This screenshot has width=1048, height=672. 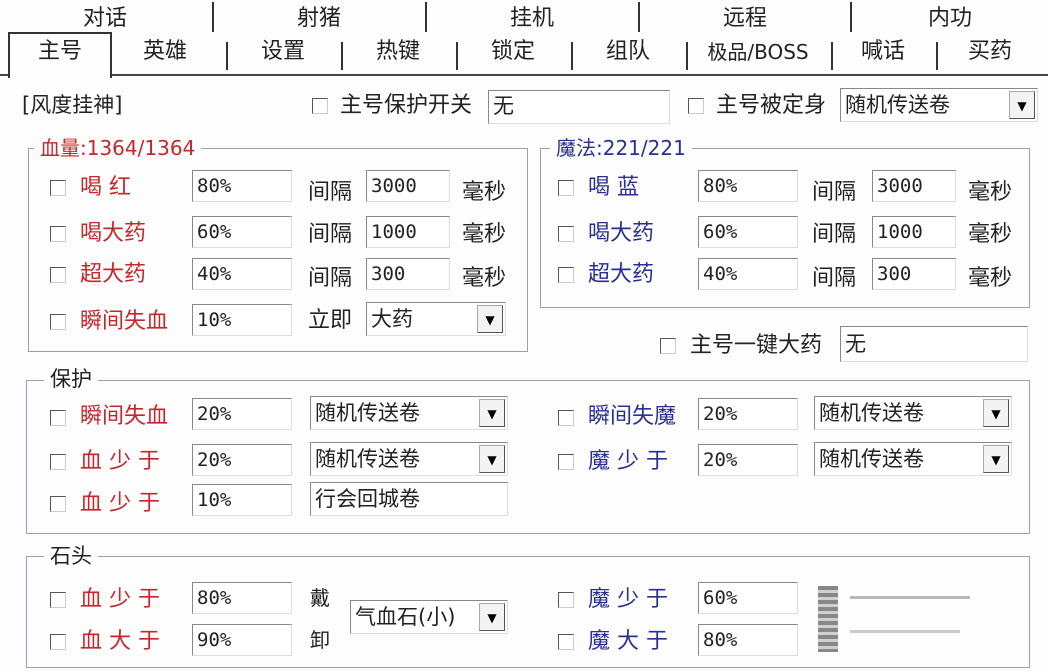 I want to click on page-title: [风度挂神], so click(x=72, y=105).